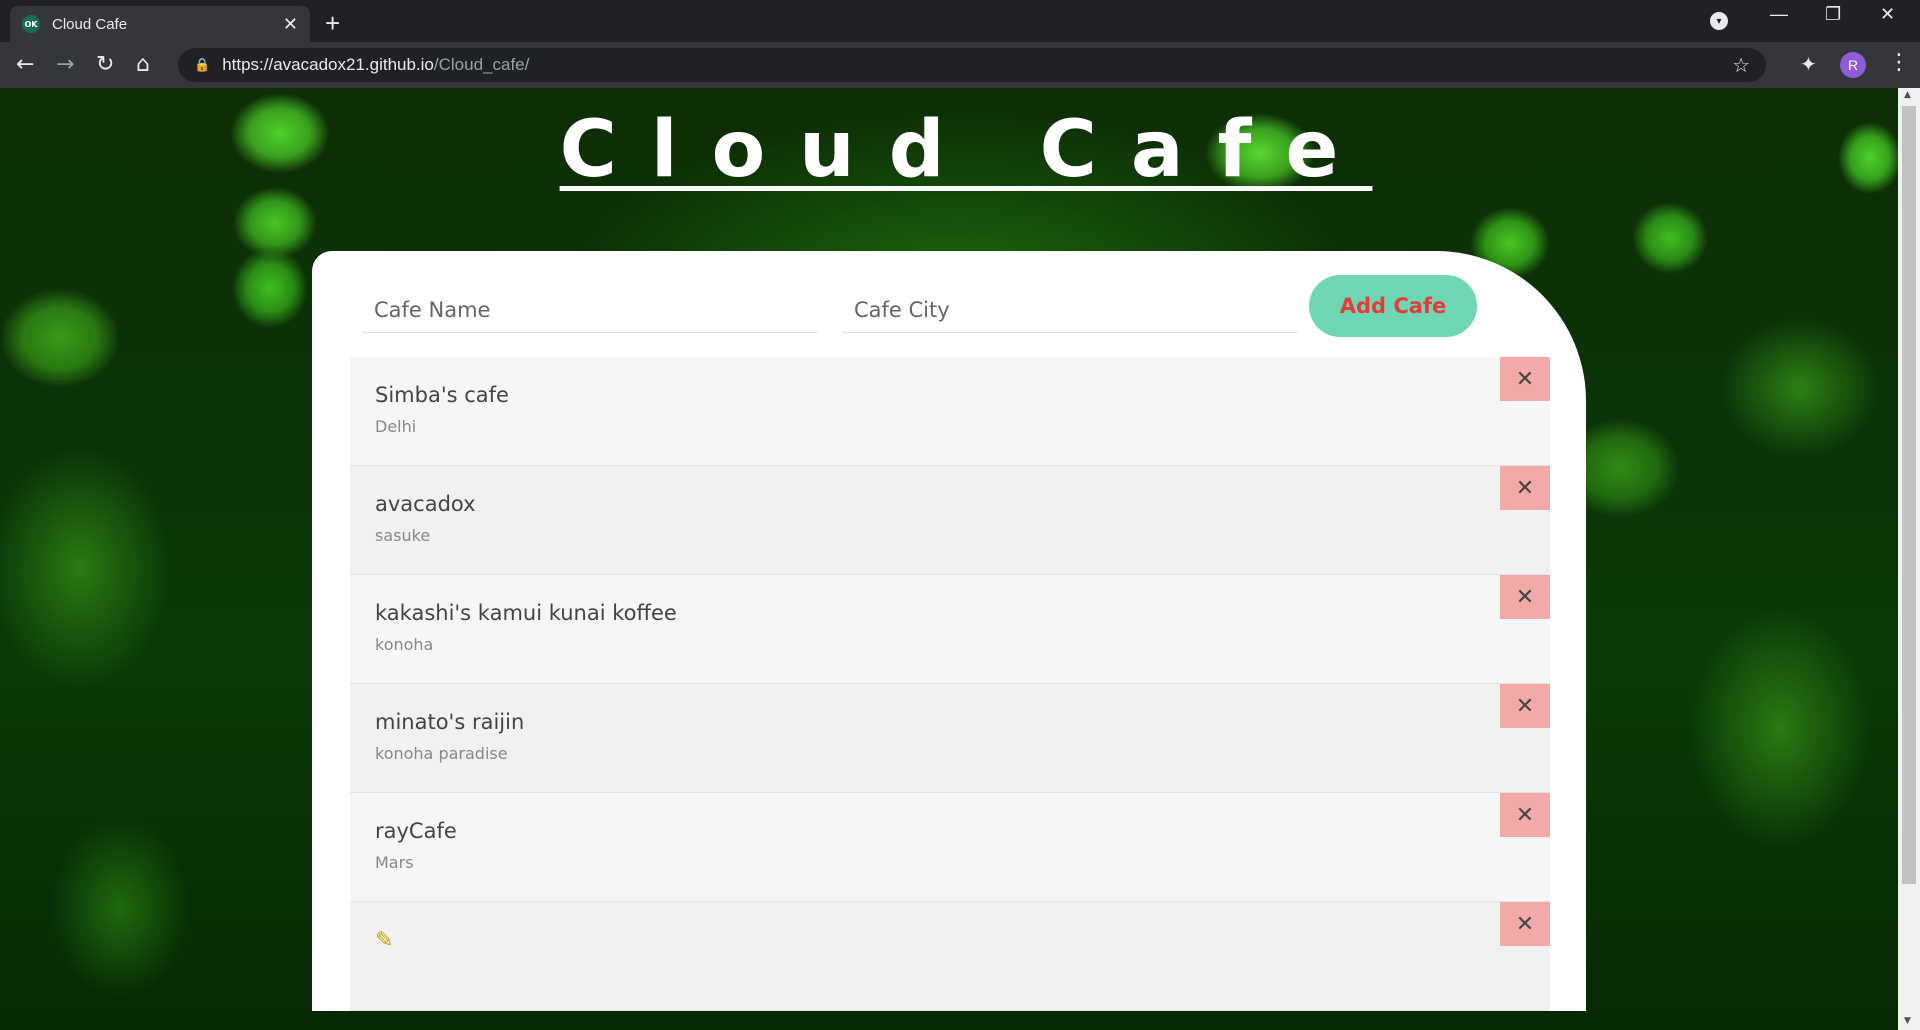 This screenshot has height=1030, width=1920. Describe the element at coordinates (950, 847) in the screenshot. I see `list-item: rayCafe Mars ✕` at that location.